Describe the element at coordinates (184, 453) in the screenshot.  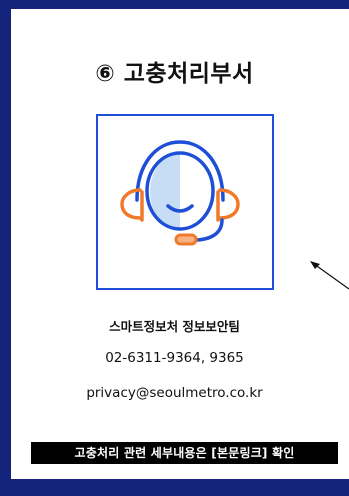
I see `notice-banner: 고충처리 관련 세부내용은 [본문링크] 확인` at that location.